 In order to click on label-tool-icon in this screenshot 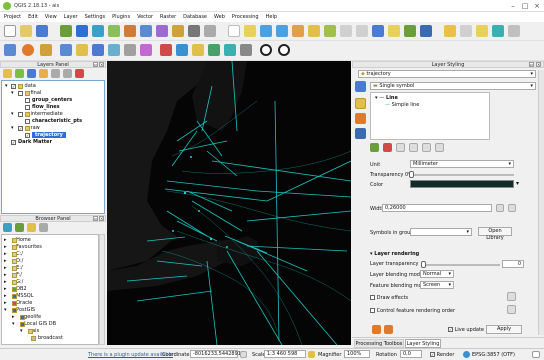, I will do `click(66, 50)`.